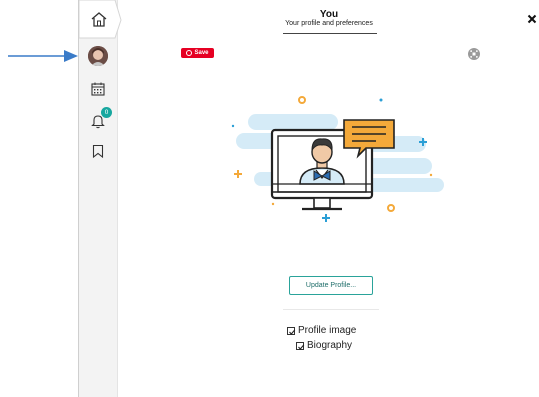 The image size is (539, 397). I want to click on sidebar-item-calendar, so click(98, 89).